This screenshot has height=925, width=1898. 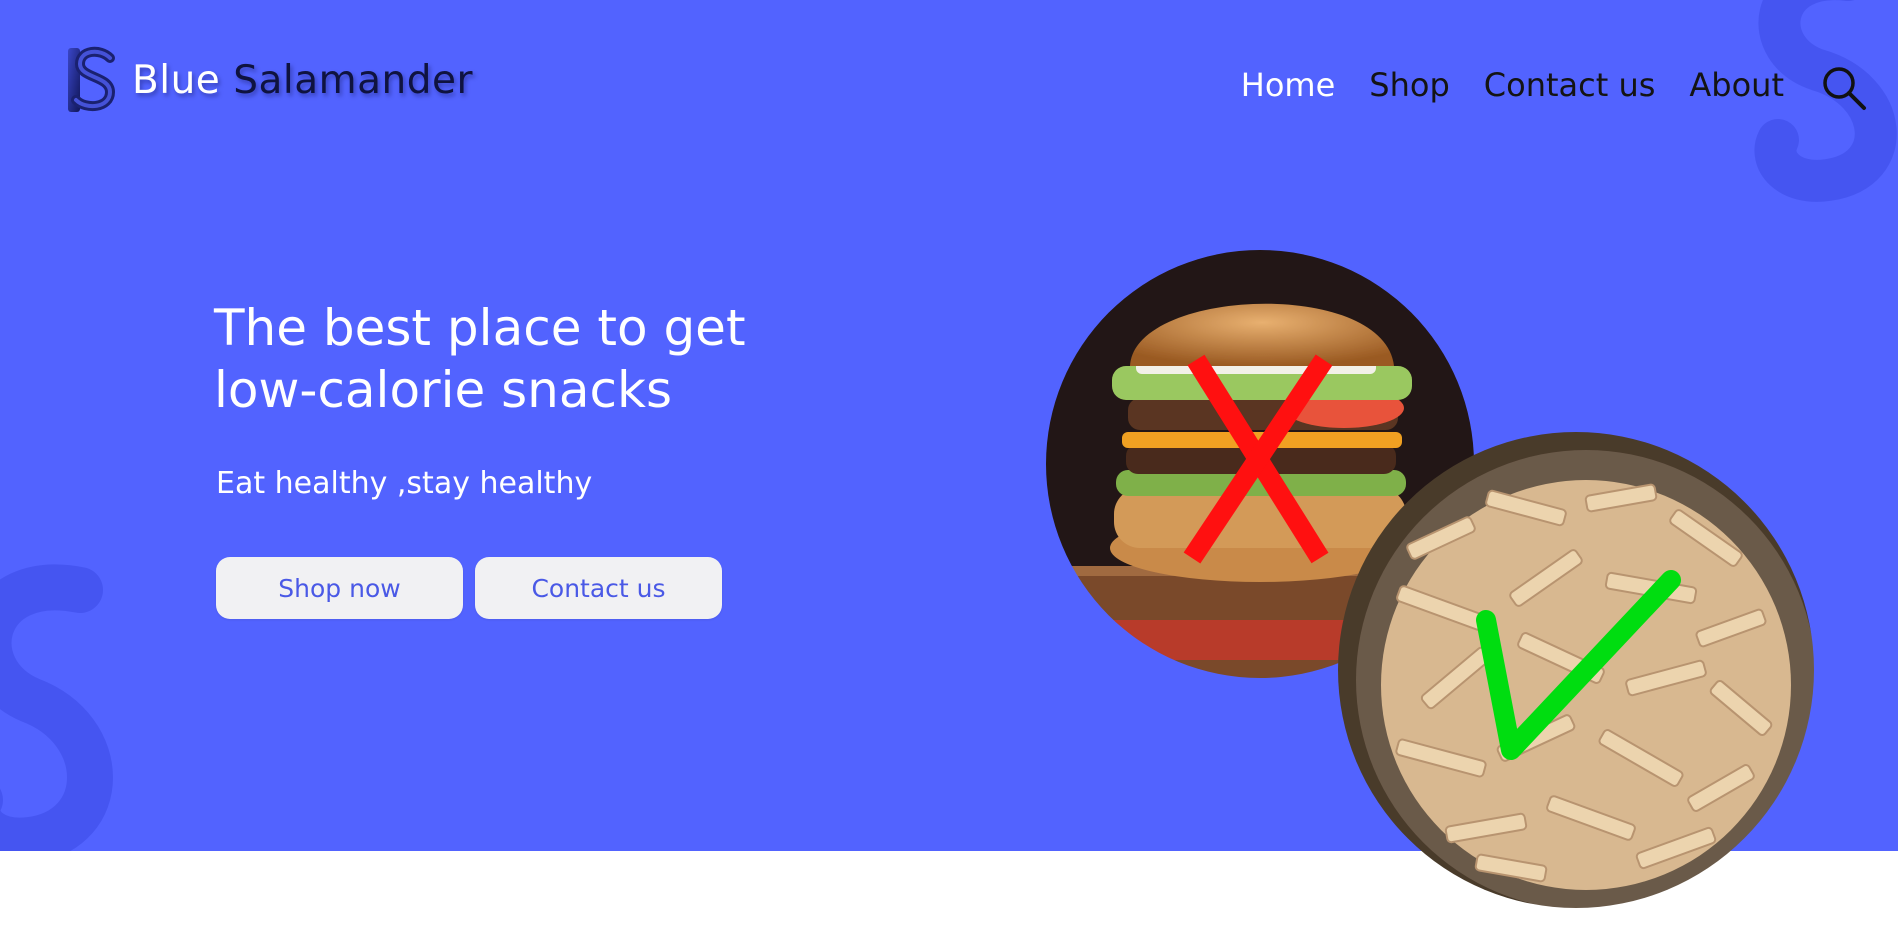 I want to click on main-nav: Home Shop Contact us About, so click(x=1512, y=85).